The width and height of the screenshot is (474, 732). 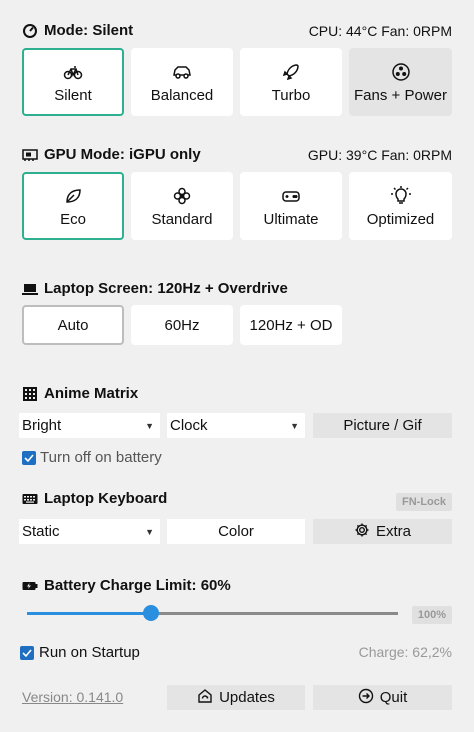 I want to click on mode-header: Mode: Silent, so click(x=77, y=30).